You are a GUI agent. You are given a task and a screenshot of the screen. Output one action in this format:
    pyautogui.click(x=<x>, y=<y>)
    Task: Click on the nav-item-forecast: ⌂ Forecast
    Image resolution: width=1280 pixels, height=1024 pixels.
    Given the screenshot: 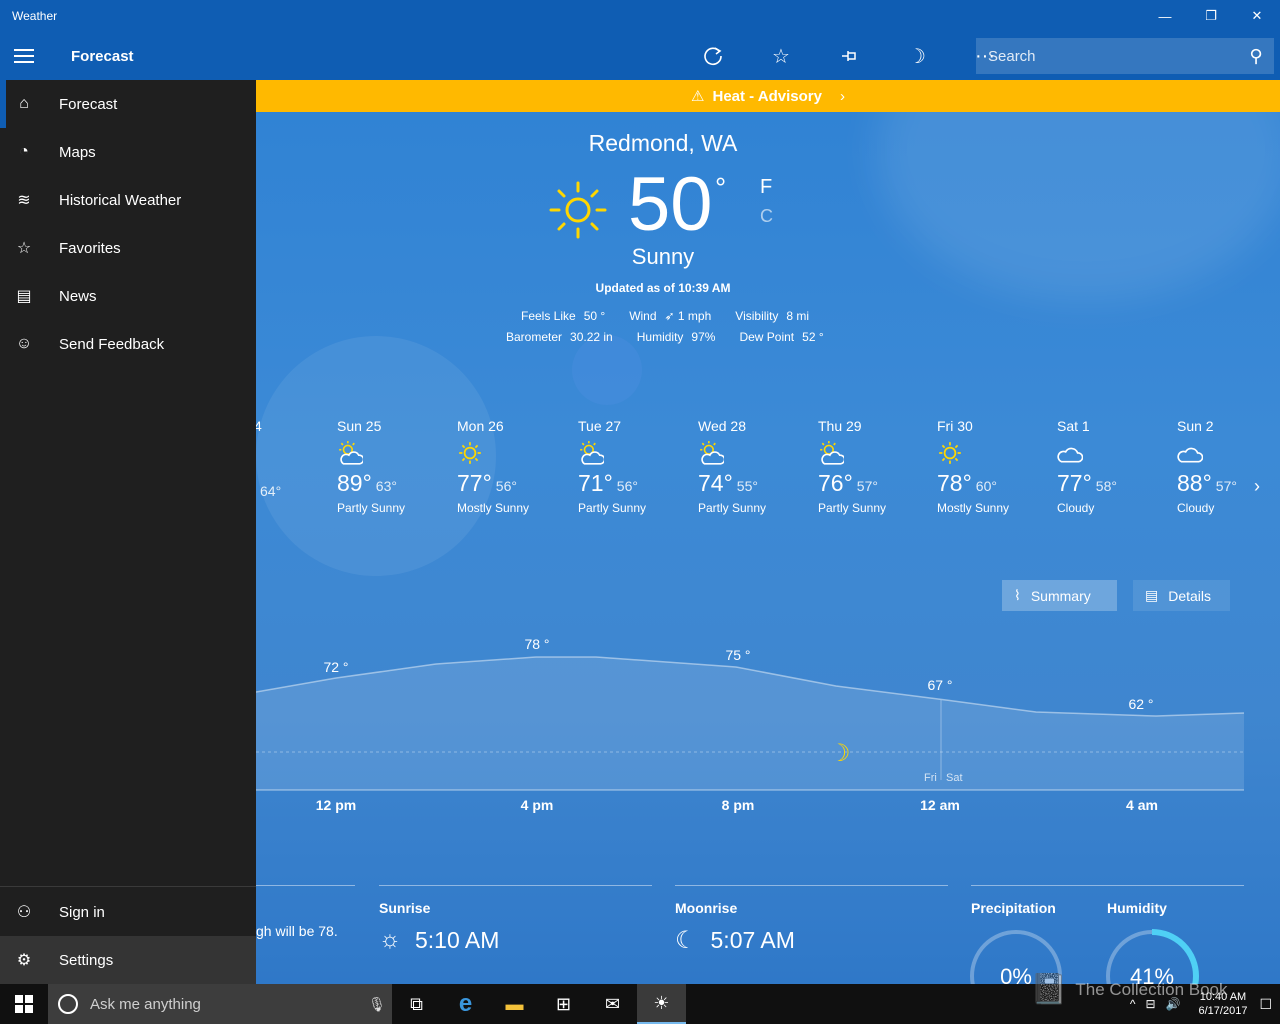 What is the action you would take?
    pyautogui.click(x=128, y=104)
    